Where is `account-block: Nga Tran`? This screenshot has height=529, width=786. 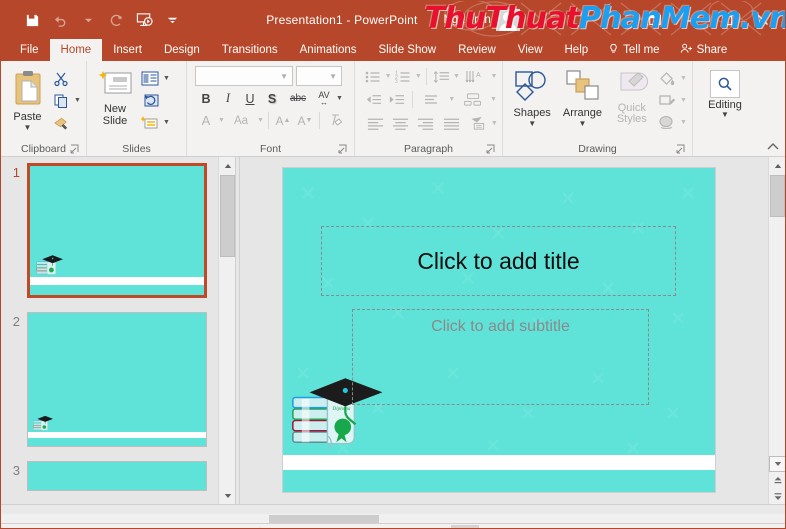 account-block: Nga Tran is located at coordinates (481, 20).